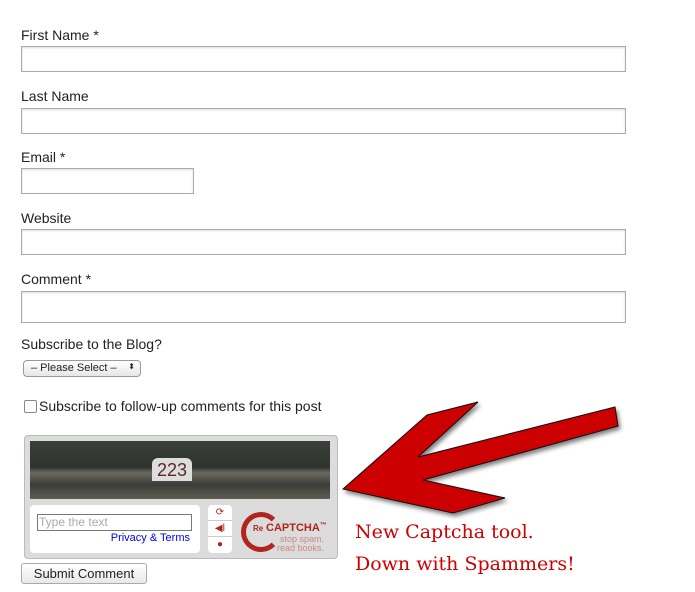 This screenshot has width=695, height=592. What do you see at coordinates (465, 564) in the screenshot?
I see `annotation-line-2: Down with Spammers!` at bounding box center [465, 564].